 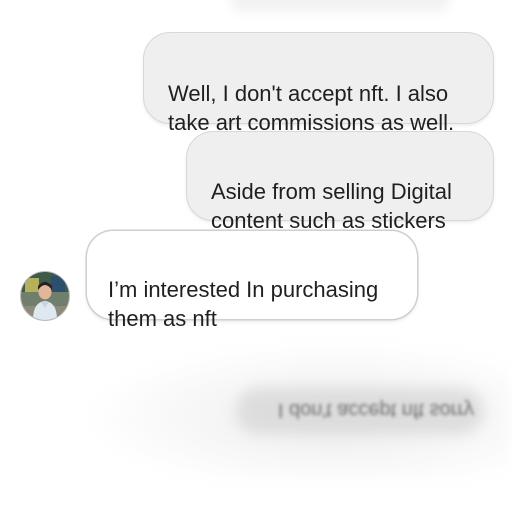 What do you see at coordinates (243, 304) in the screenshot?
I see `message-text: I’m interested In purchasing them as nft` at bounding box center [243, 304].